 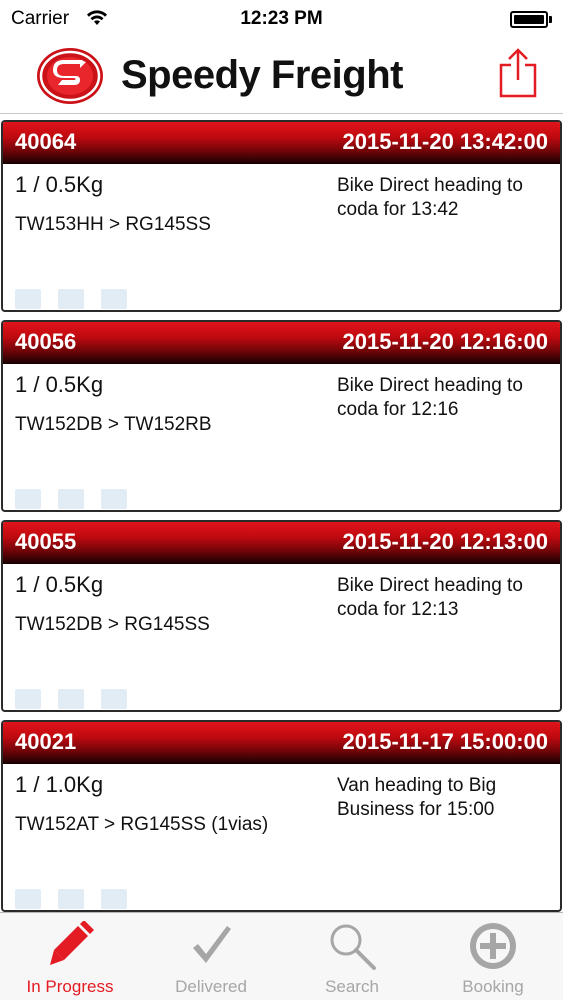 I want to click on tab-label: In Progress, so click(x=70, y=986).